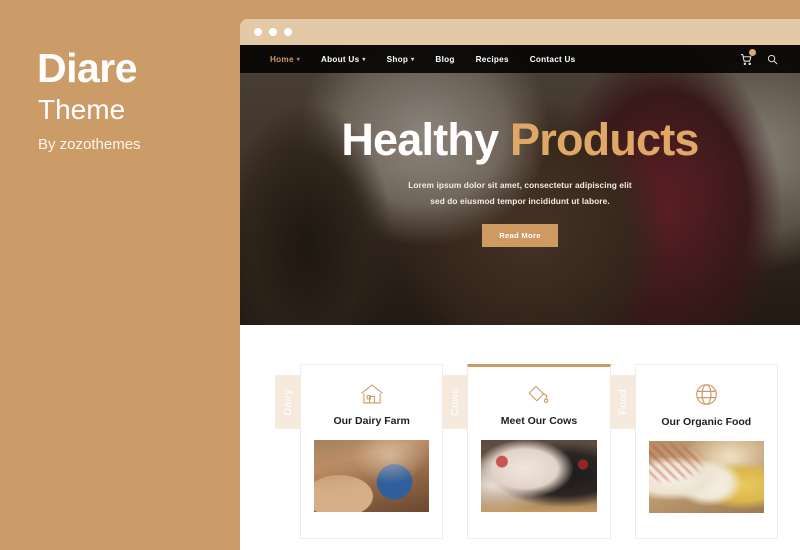 The width and height of the screenshot is (800, 550). Describe the element at coordinates (539, 476) in the screenshot. I see `card-image-cows` at that location.